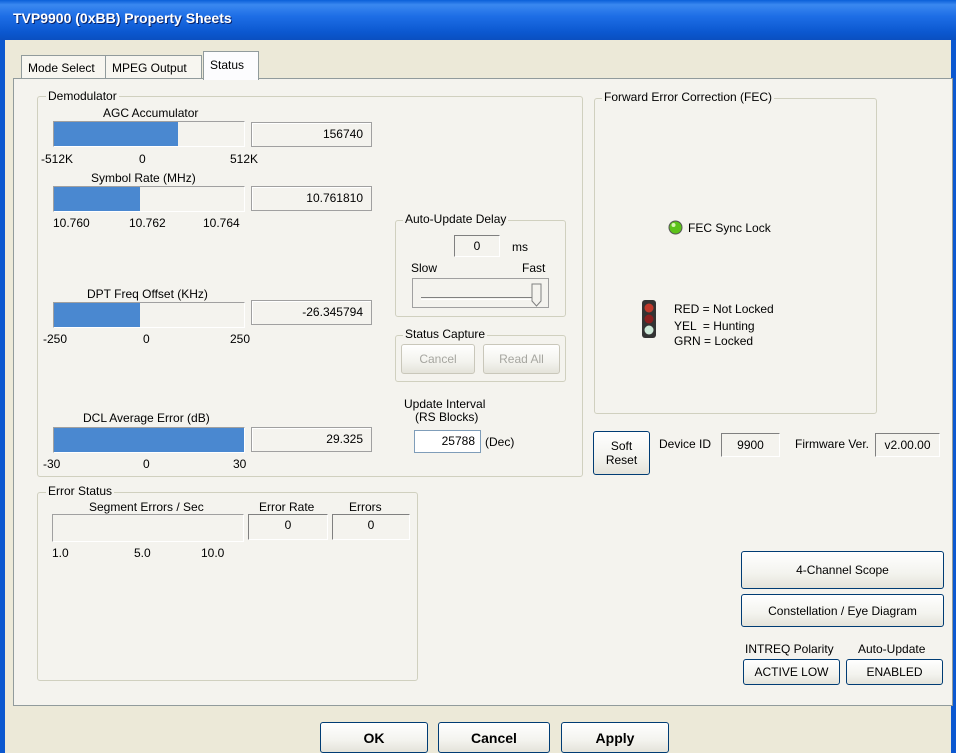 This screenshot has width=956, height=753. I want to click on tab-mpeg-output: MPEG Output, so click(153, 67).